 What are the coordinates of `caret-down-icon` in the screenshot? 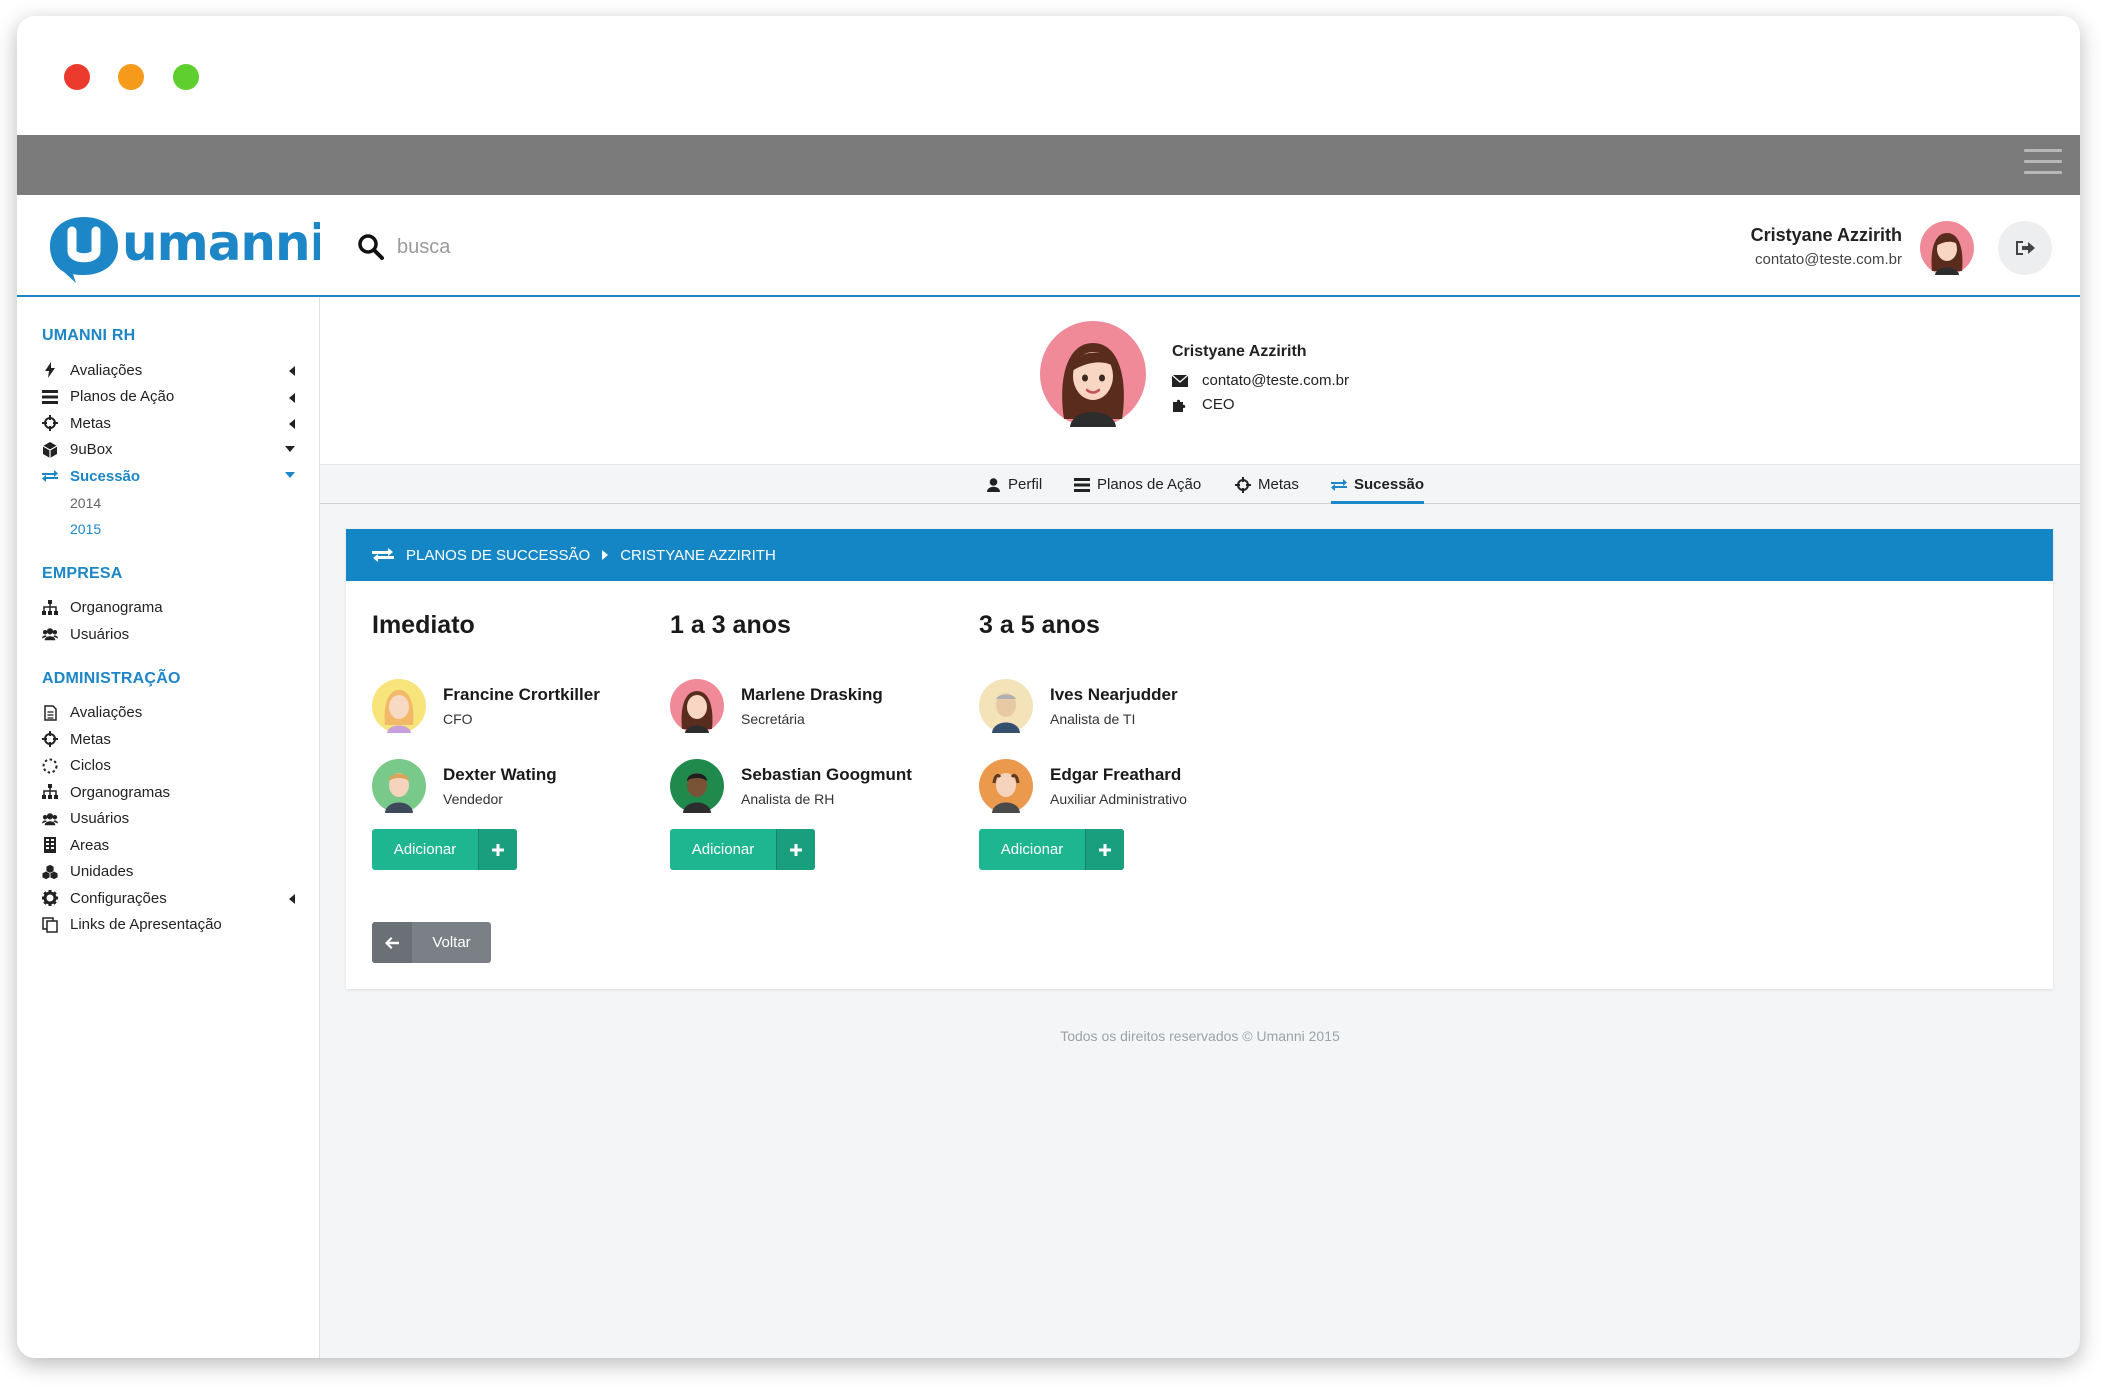 It's located at (290, 475).